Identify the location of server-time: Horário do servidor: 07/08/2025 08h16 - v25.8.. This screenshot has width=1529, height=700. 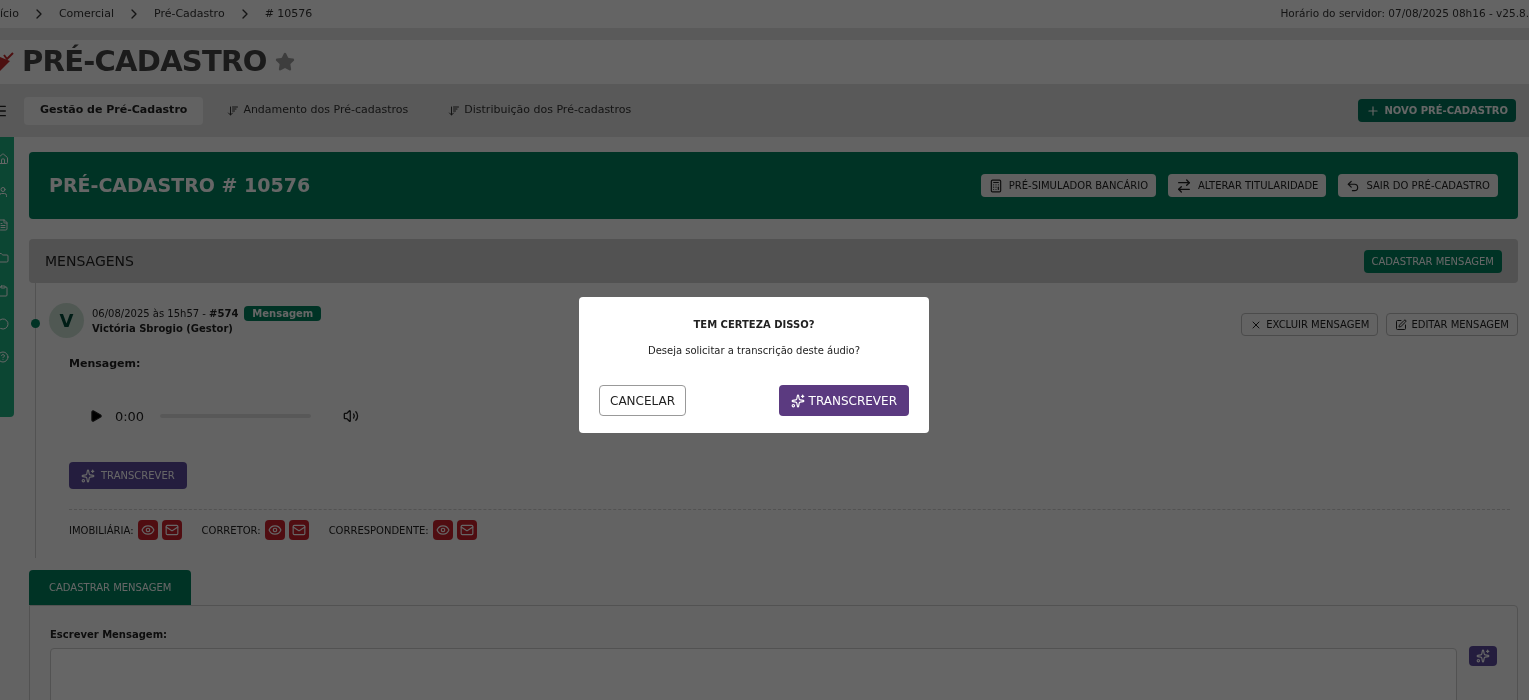
(1404, 14).